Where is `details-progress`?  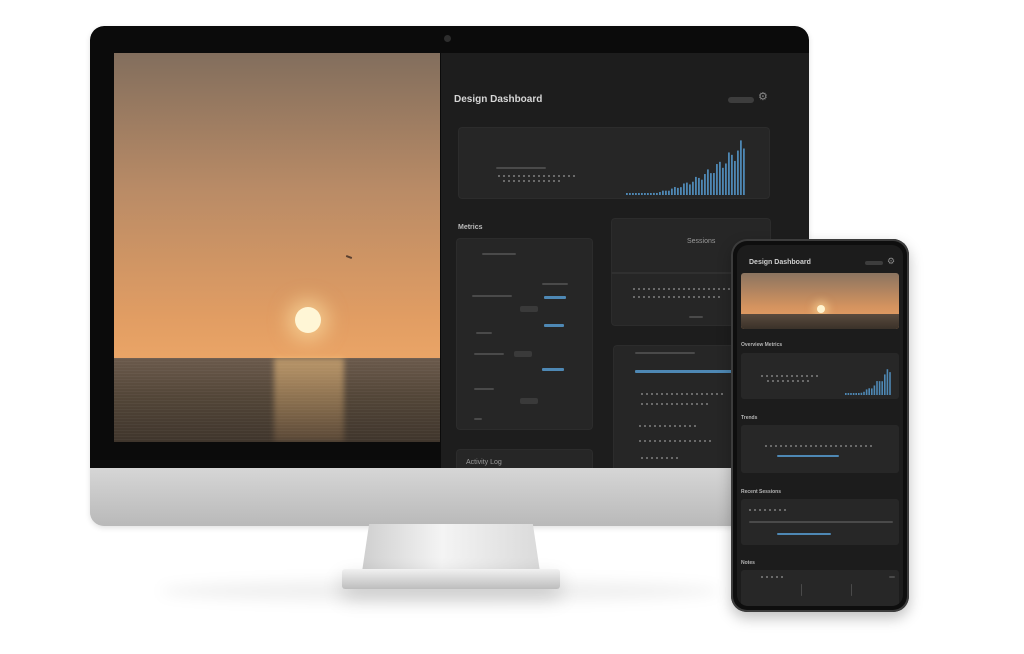 details-progress is located at coordinates (684, 371).